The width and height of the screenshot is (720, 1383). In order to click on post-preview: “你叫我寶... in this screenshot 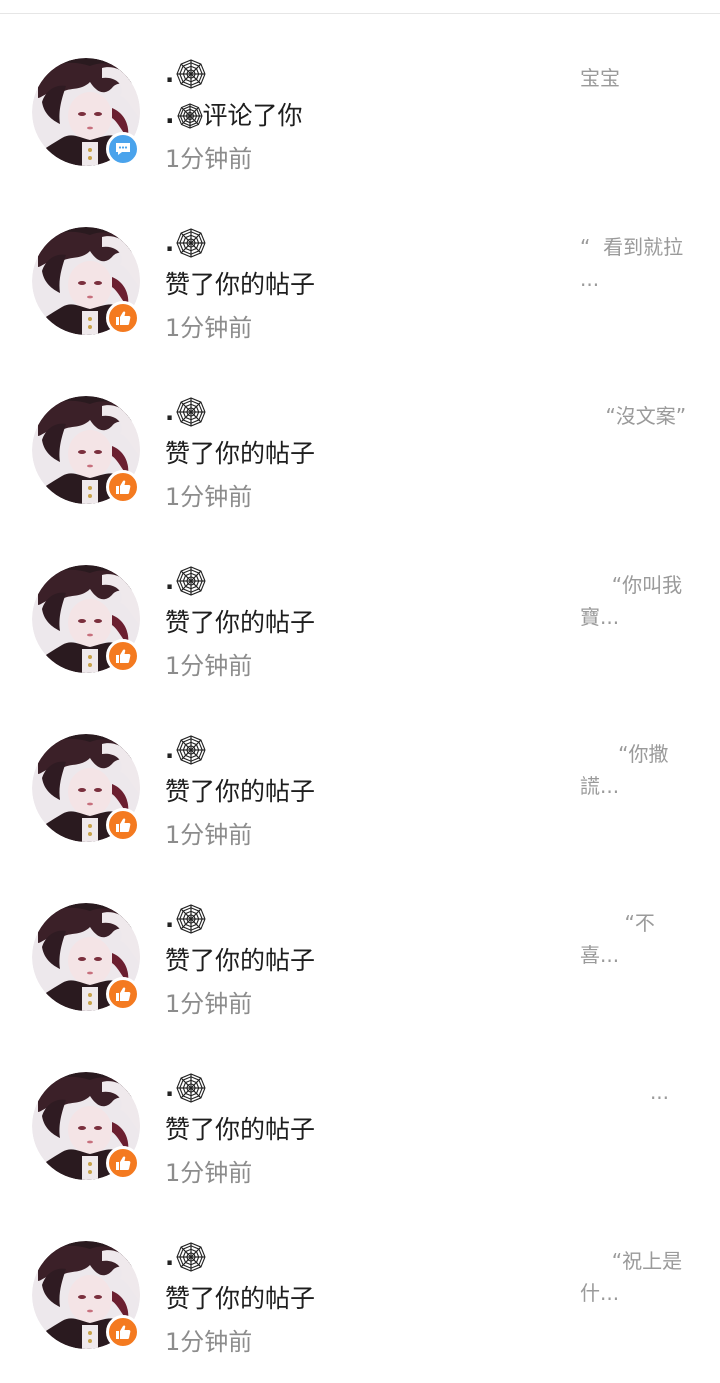, I will do `click(636, 601)`.